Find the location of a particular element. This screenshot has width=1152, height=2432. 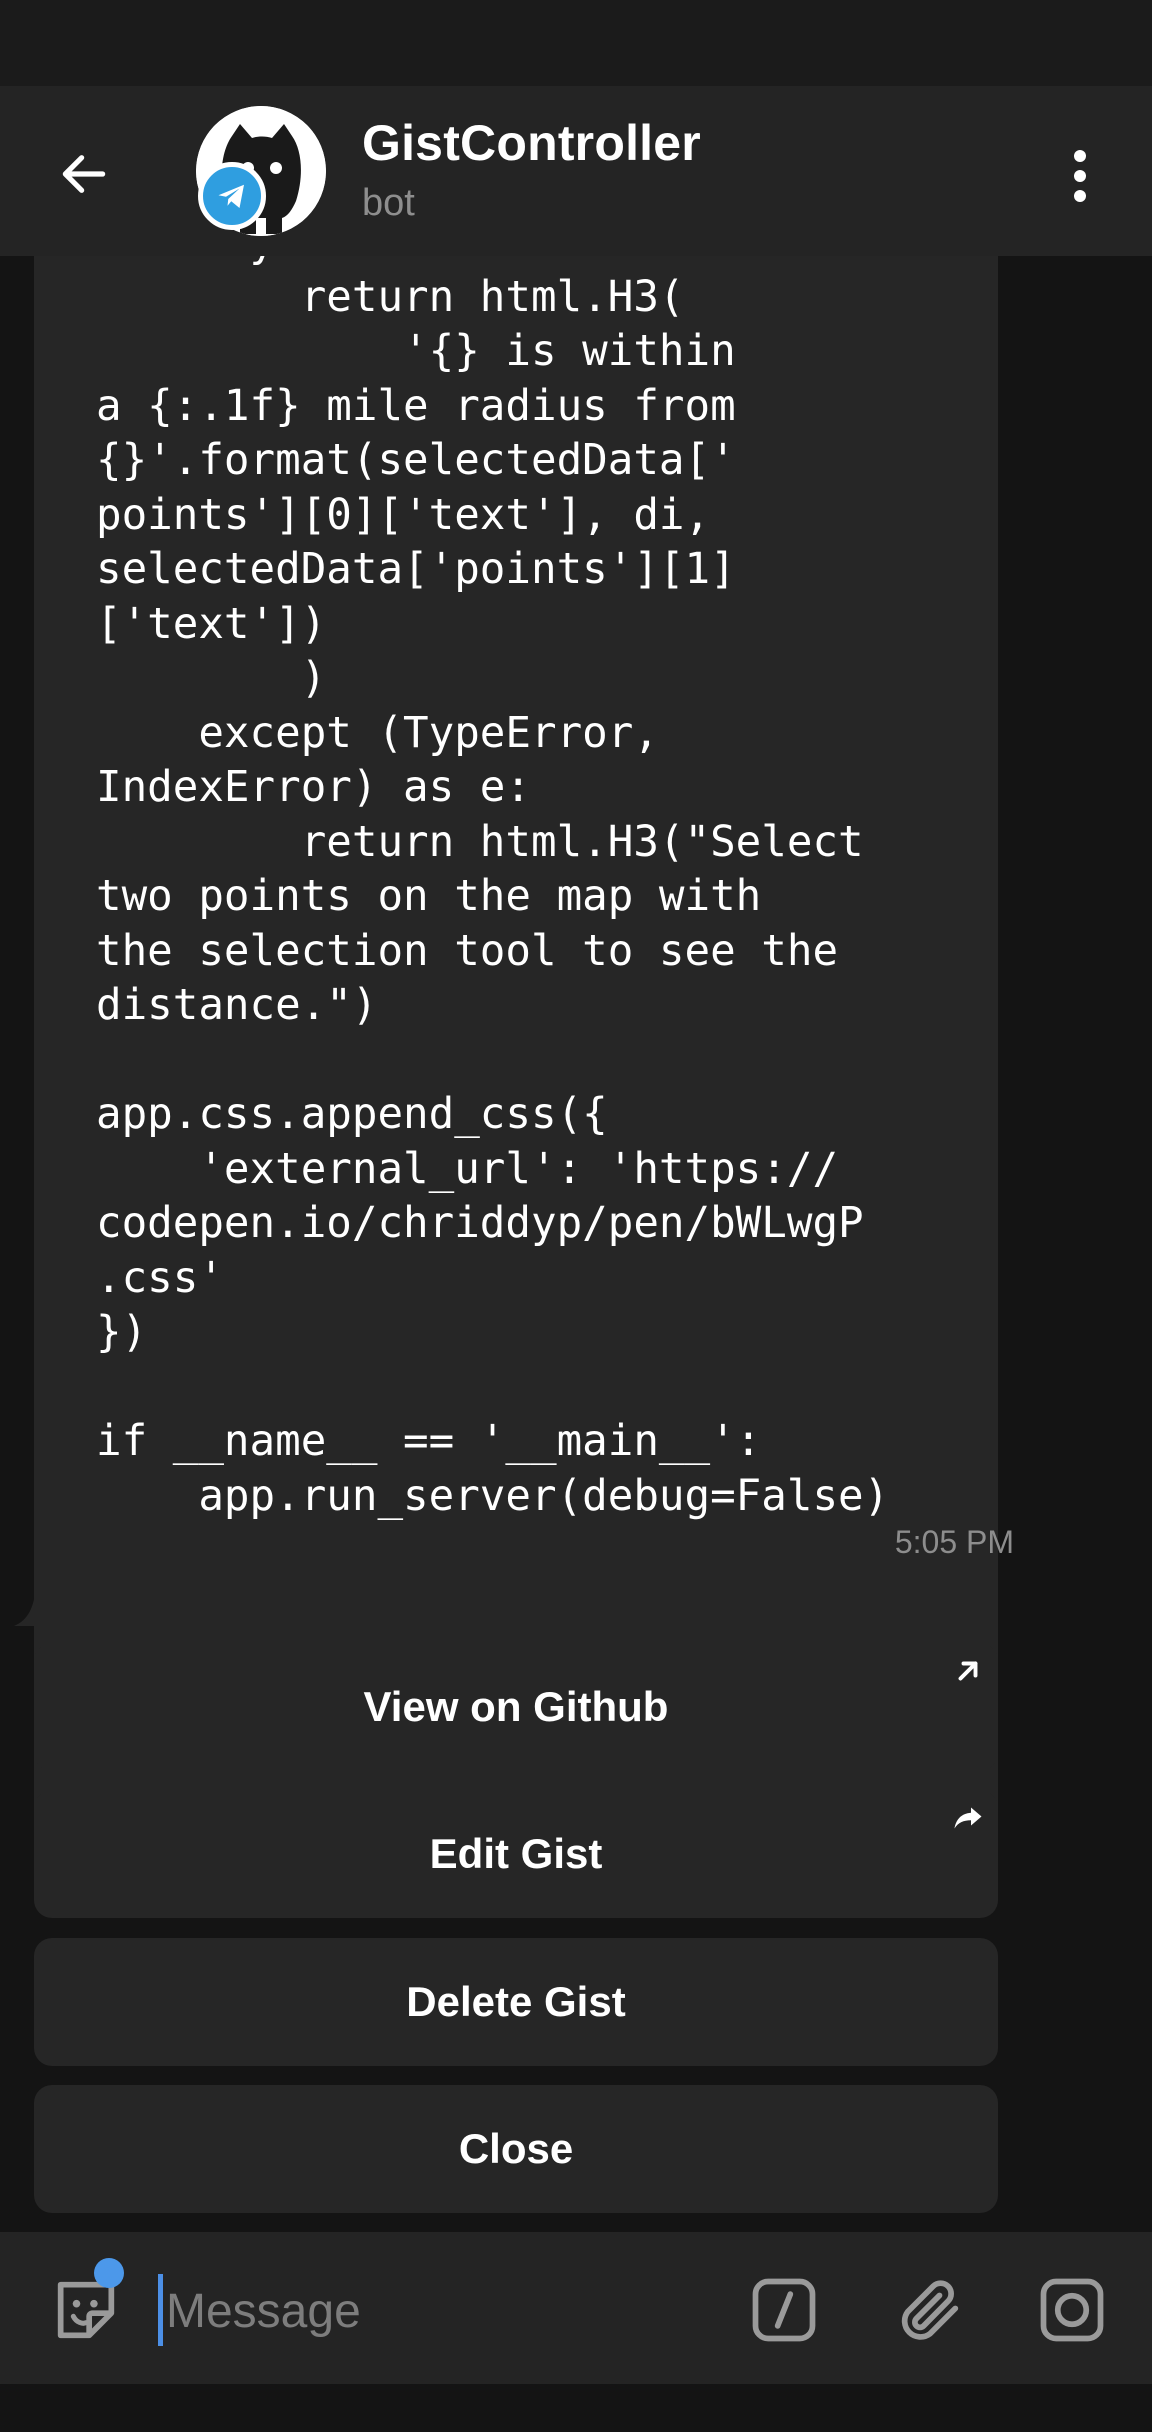

view-on-github-label: View on Github is located at coordinates (516, 1706).